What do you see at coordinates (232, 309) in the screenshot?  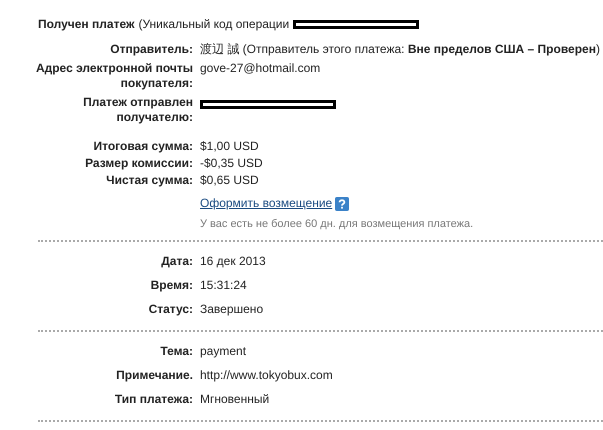 I see `field-value: Завершено` at bounding box center [232, 309].